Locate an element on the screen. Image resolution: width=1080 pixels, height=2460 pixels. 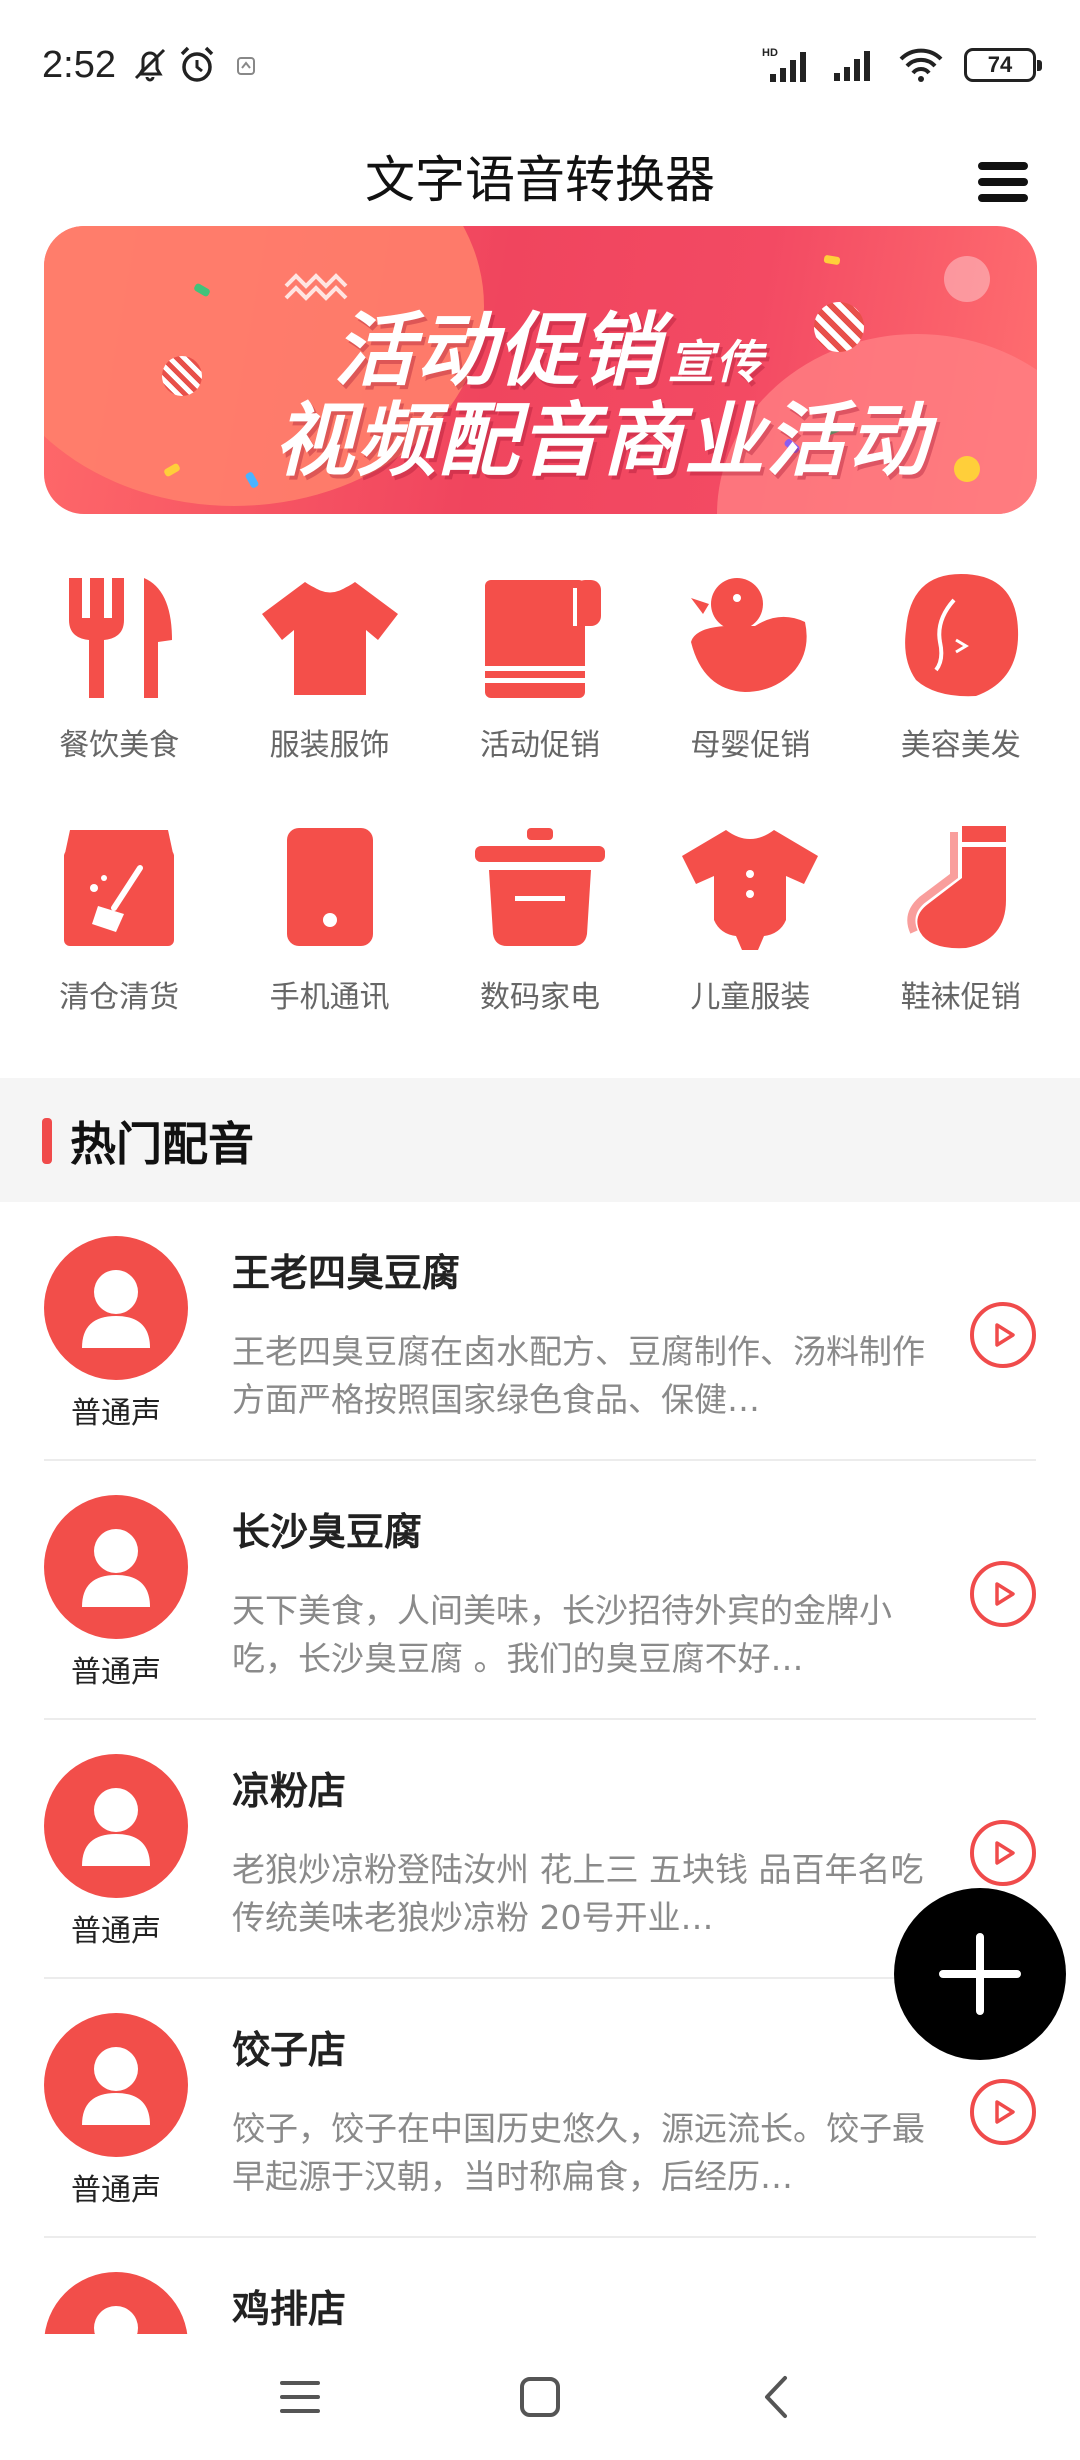
app-header: 文字语音转换器 is located at coordinates (540, 180).